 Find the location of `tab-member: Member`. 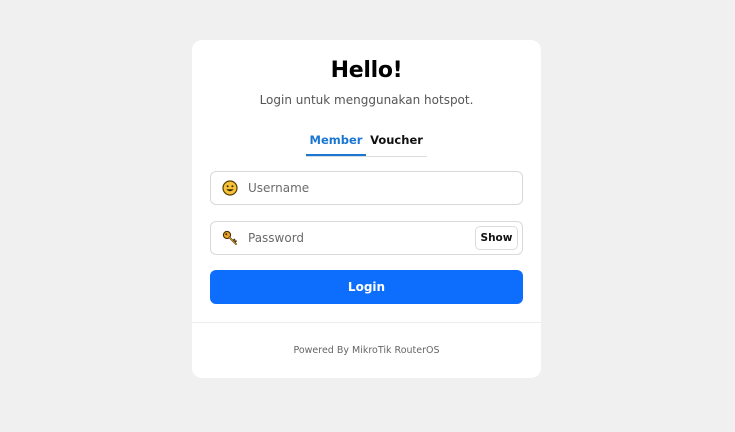

tab-member: Member is located at coordinates (336, 143).